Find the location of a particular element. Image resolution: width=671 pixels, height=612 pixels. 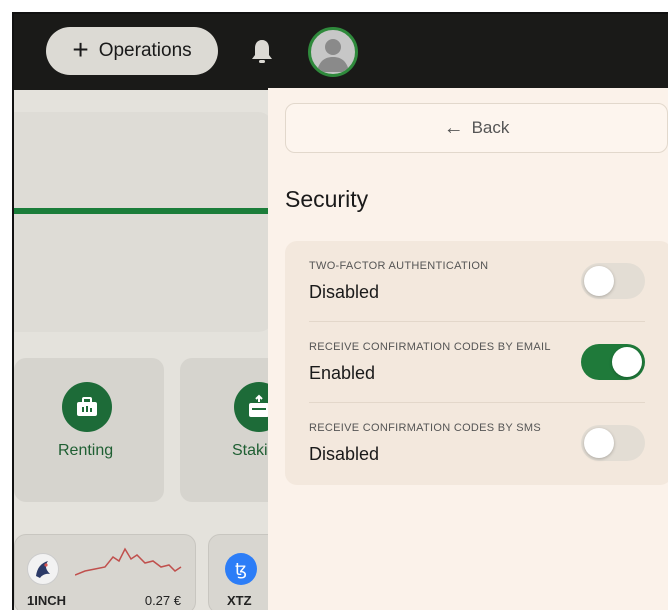

setting-label: RECEIVE CONFIRMATION CODES BY SMS is located at coordinates (425, 428).